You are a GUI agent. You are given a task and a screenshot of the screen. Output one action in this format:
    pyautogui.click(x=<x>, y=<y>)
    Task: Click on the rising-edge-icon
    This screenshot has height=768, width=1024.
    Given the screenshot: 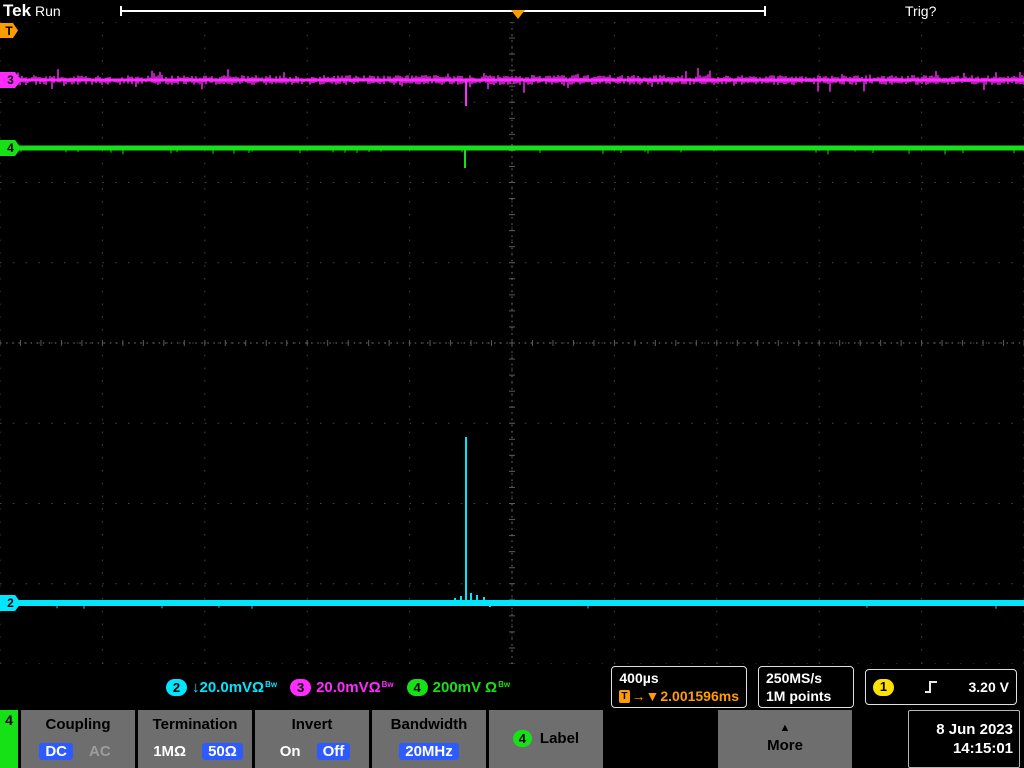 What is the action you would take?
    pyautogui.click(x=931, y=687)
    